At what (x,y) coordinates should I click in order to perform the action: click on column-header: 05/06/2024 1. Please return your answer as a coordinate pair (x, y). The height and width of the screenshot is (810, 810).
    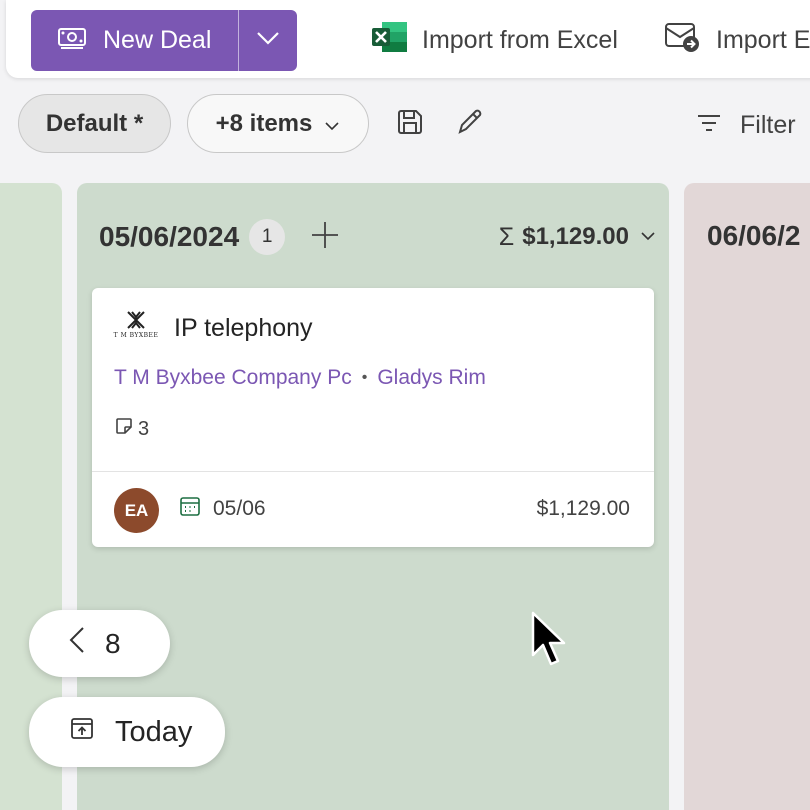
    Looking at the image, I should click on (220, 237).